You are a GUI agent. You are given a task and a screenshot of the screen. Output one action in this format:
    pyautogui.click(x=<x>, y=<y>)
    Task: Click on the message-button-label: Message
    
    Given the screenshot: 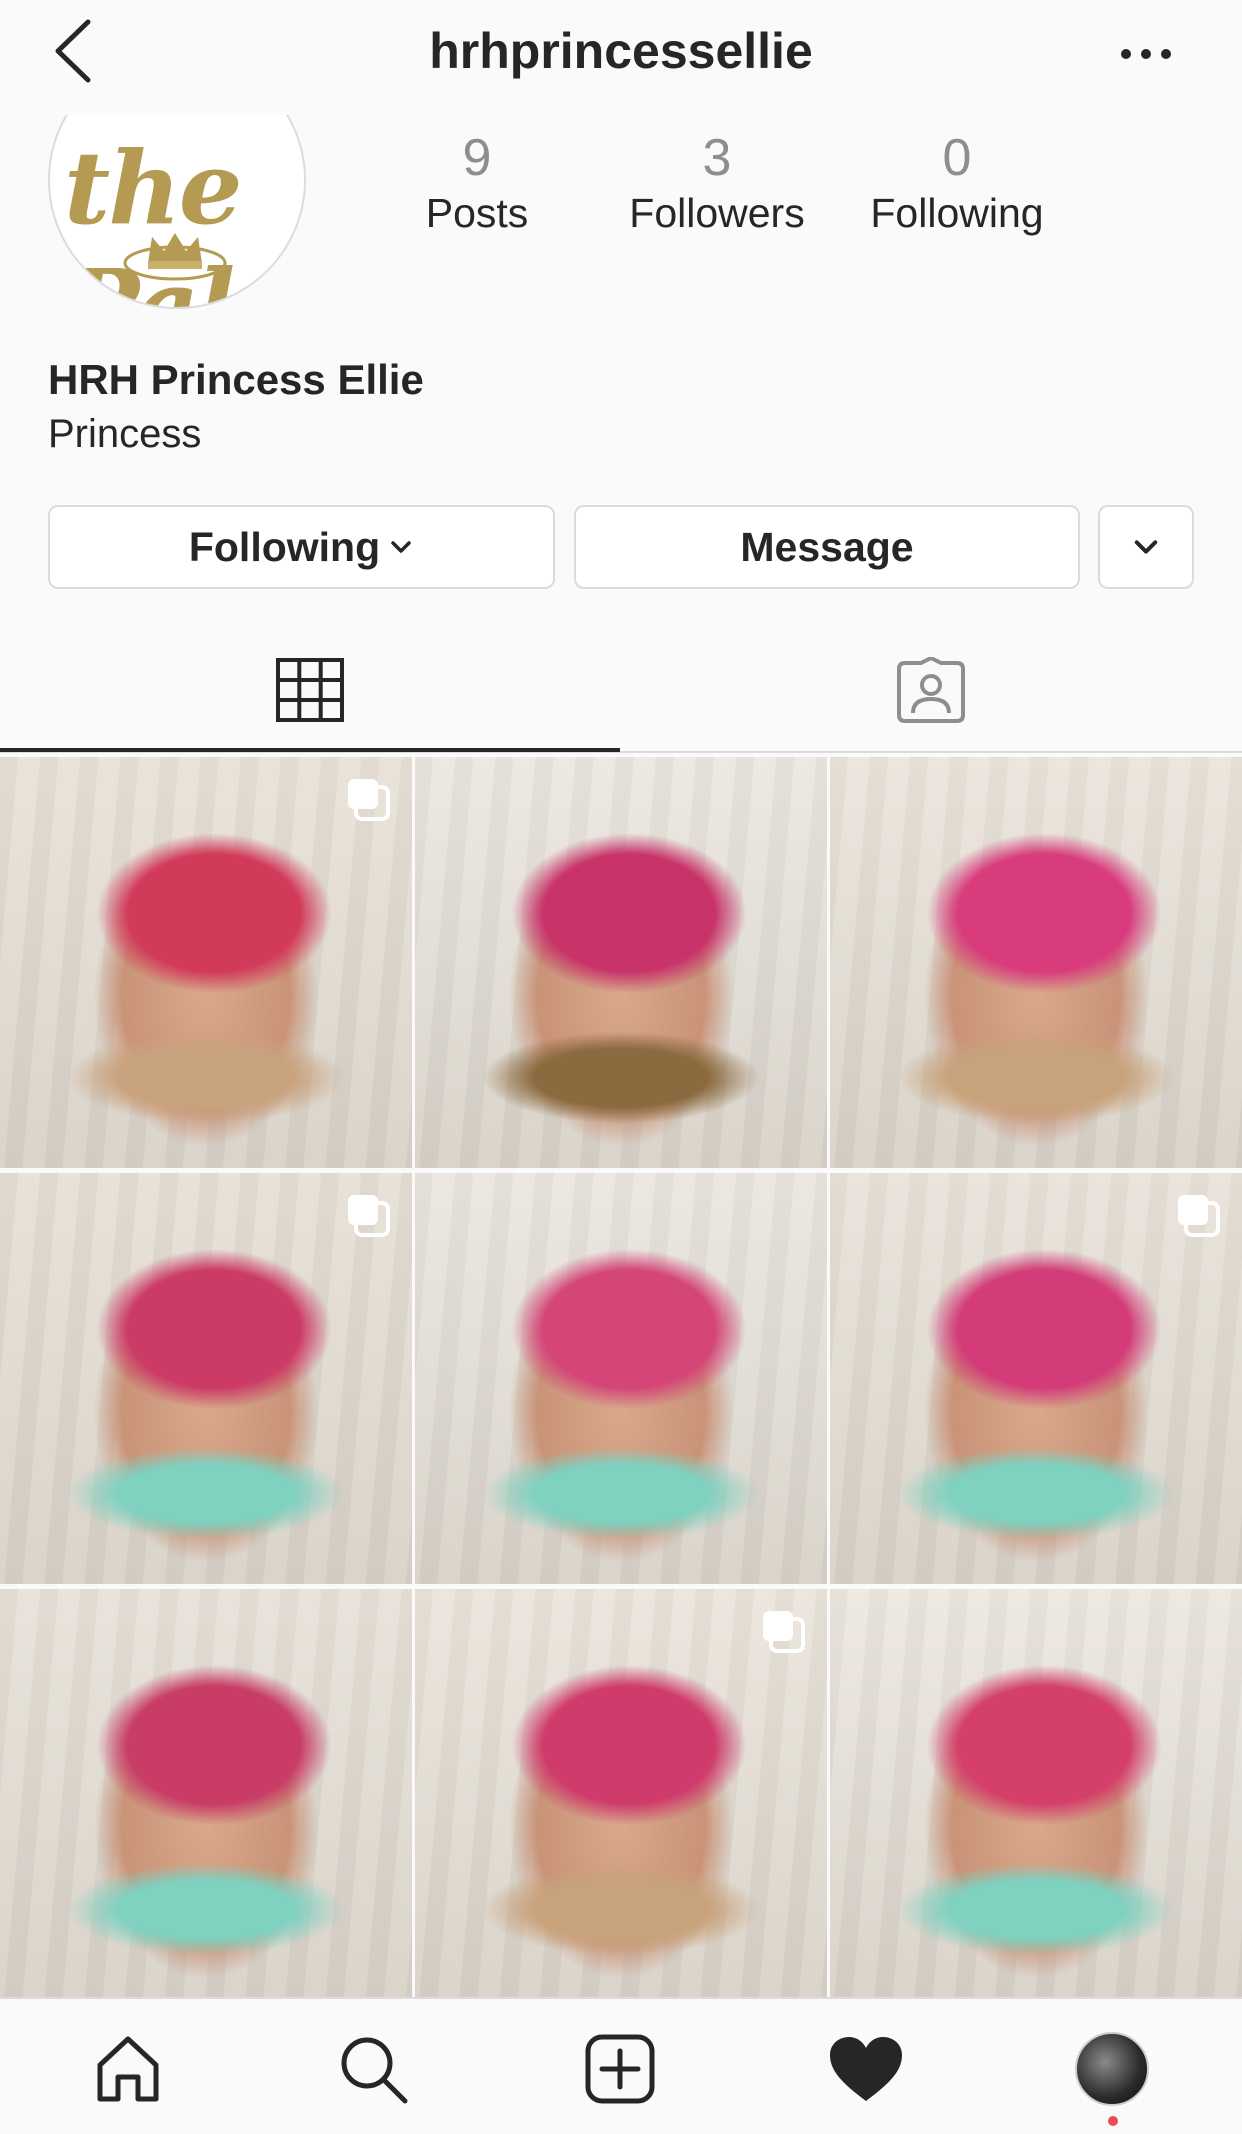 What is the action you would take?
    pyautogui.click(x=827, y=546)
    